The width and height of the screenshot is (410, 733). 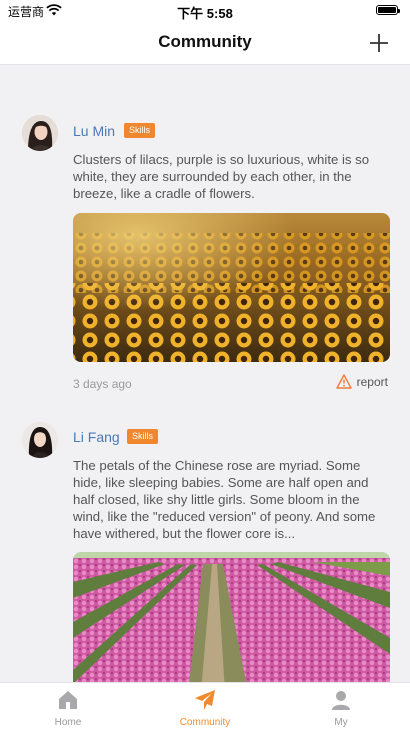 I want to click on status-bar: 运营商 下午 5:58, so click(x=205, y=11).